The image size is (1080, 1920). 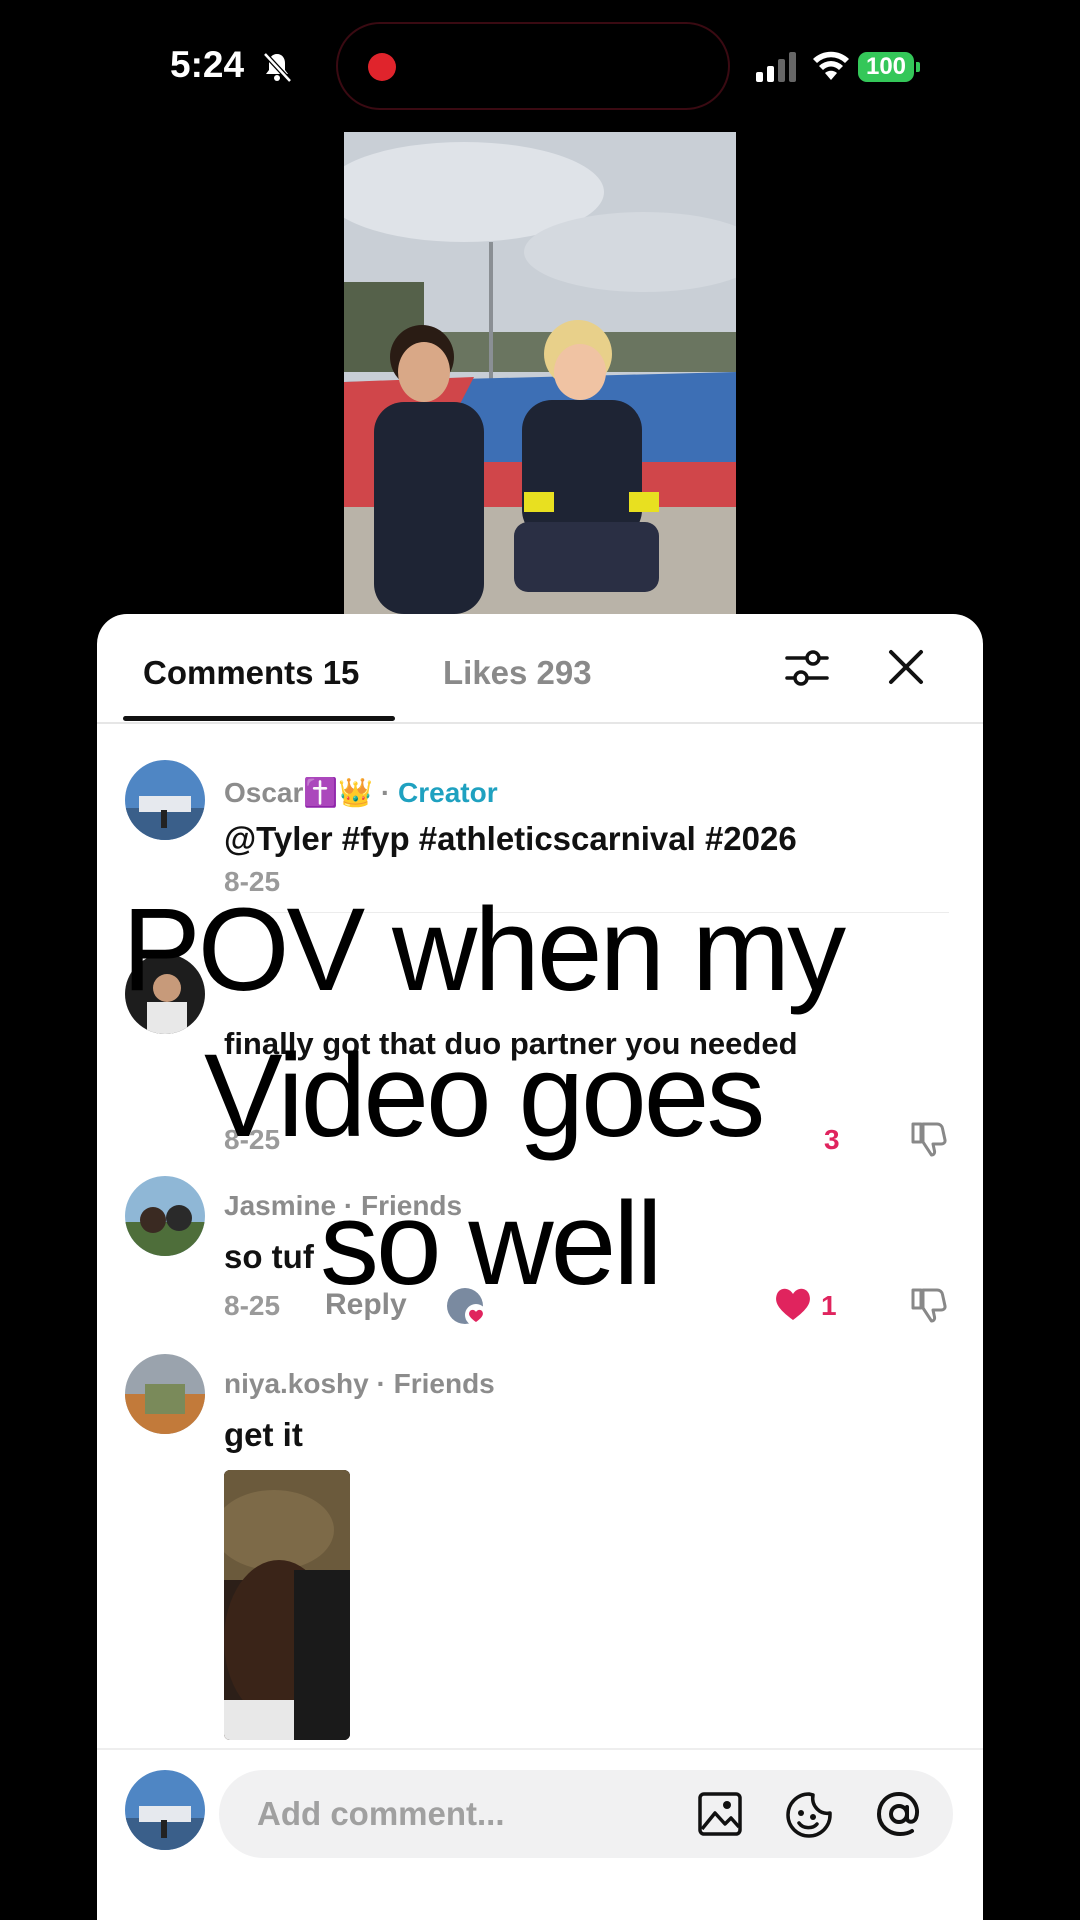 I want to click on bell-off-icon, so click(x=277, y=67).